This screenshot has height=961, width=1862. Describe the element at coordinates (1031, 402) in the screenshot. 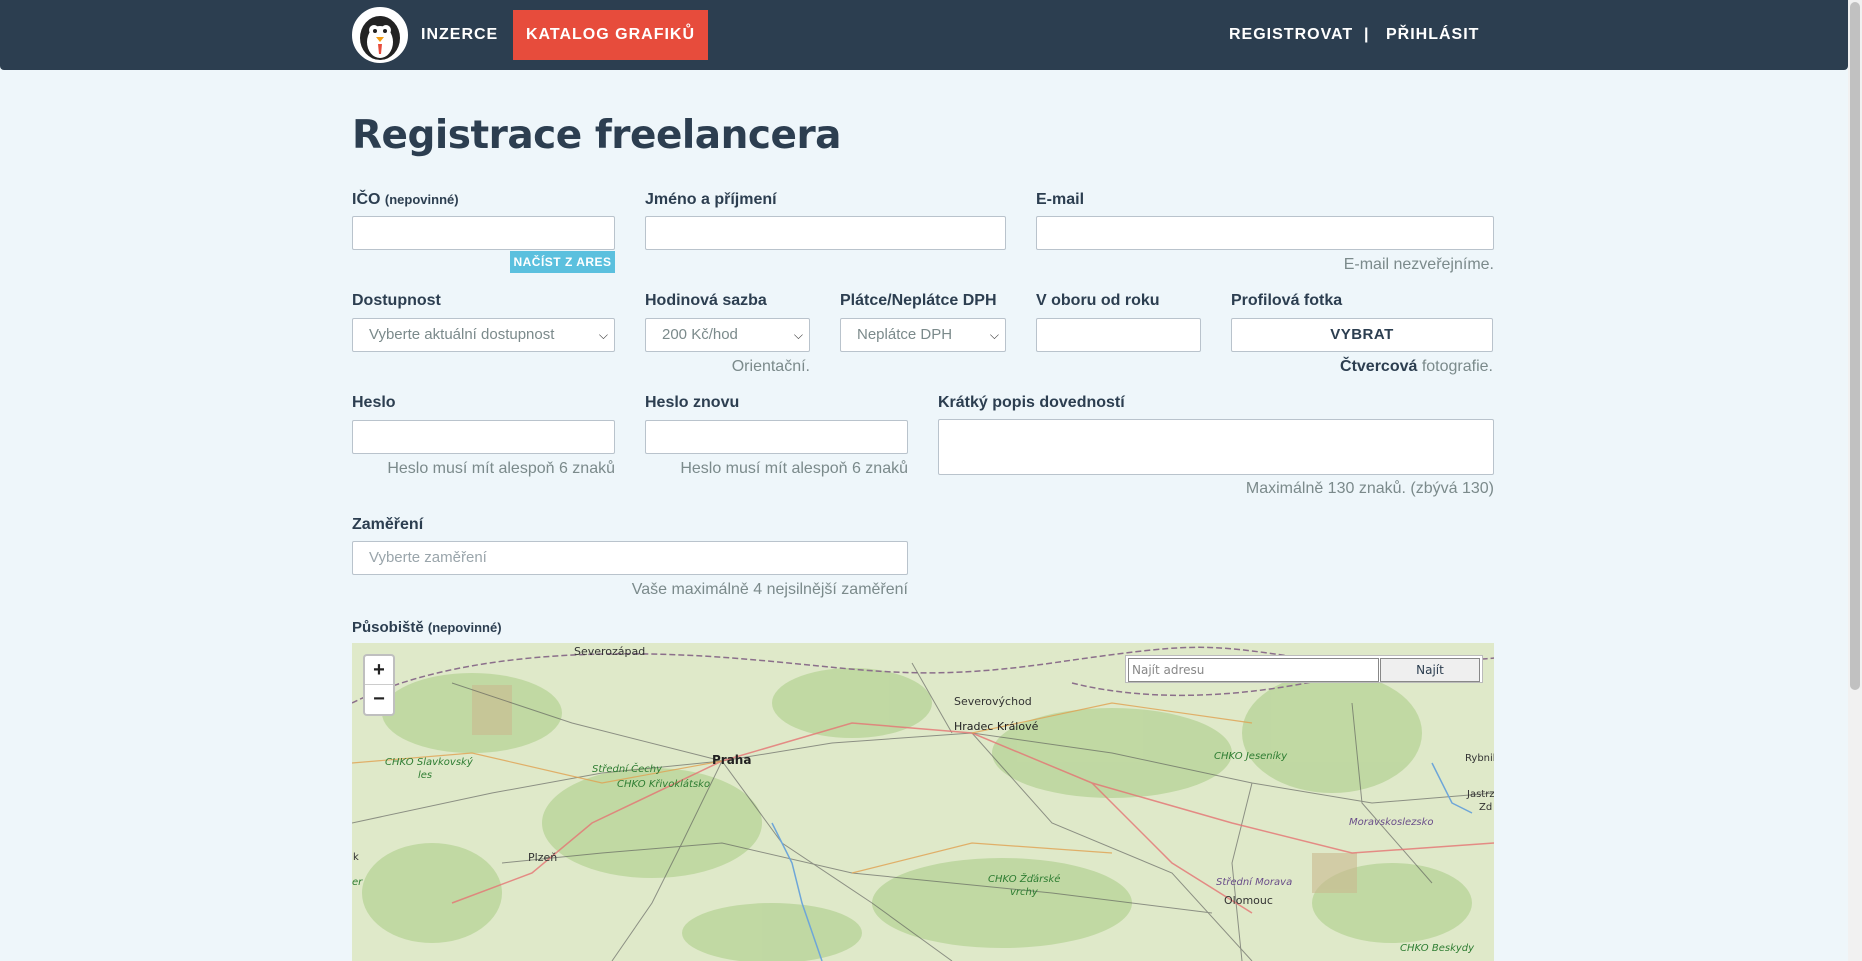

I see `popis-label: Krátký popis dovedností` at that location.